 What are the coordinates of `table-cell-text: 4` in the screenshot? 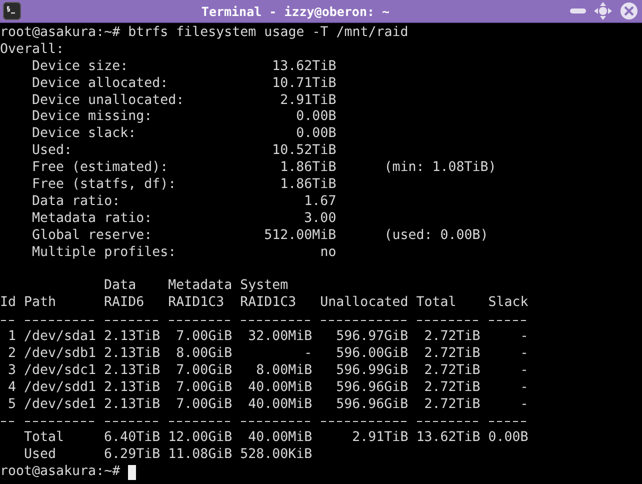 It's located at (11, 388).